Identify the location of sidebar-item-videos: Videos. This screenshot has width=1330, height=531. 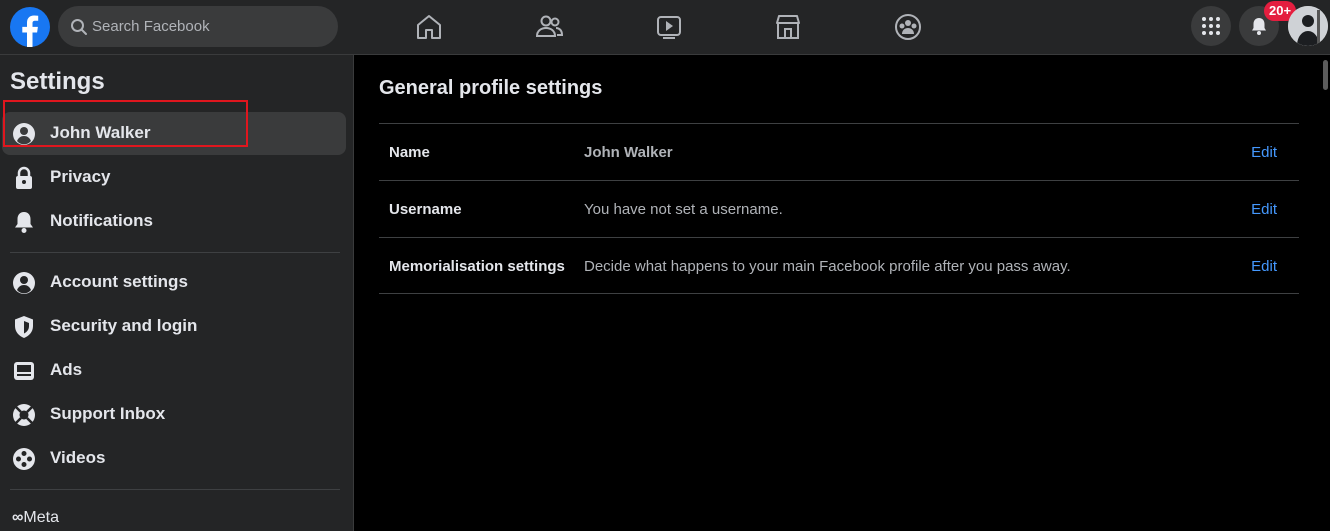
(174, 458).